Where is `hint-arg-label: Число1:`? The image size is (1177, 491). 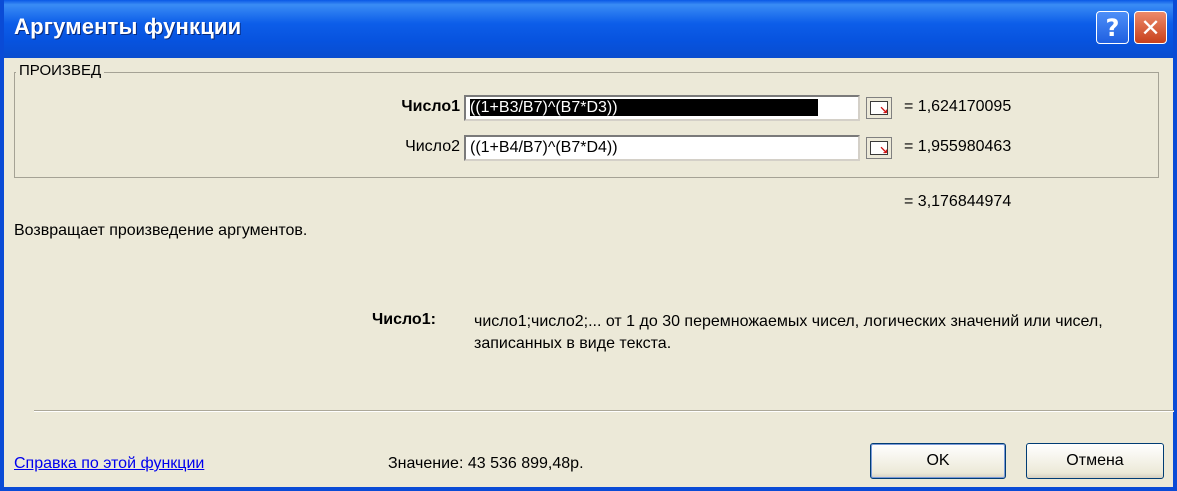
hint-arg-label: Число1: is located at coordinates (404, 319).